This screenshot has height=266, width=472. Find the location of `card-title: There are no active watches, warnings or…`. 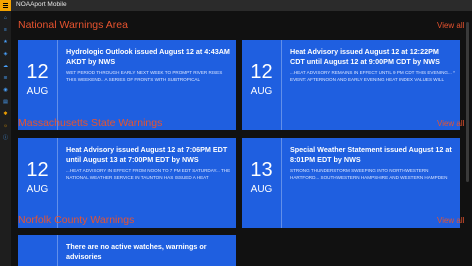

card-title: There are no active watches, warnings or… is located at coordinates (136, 251).